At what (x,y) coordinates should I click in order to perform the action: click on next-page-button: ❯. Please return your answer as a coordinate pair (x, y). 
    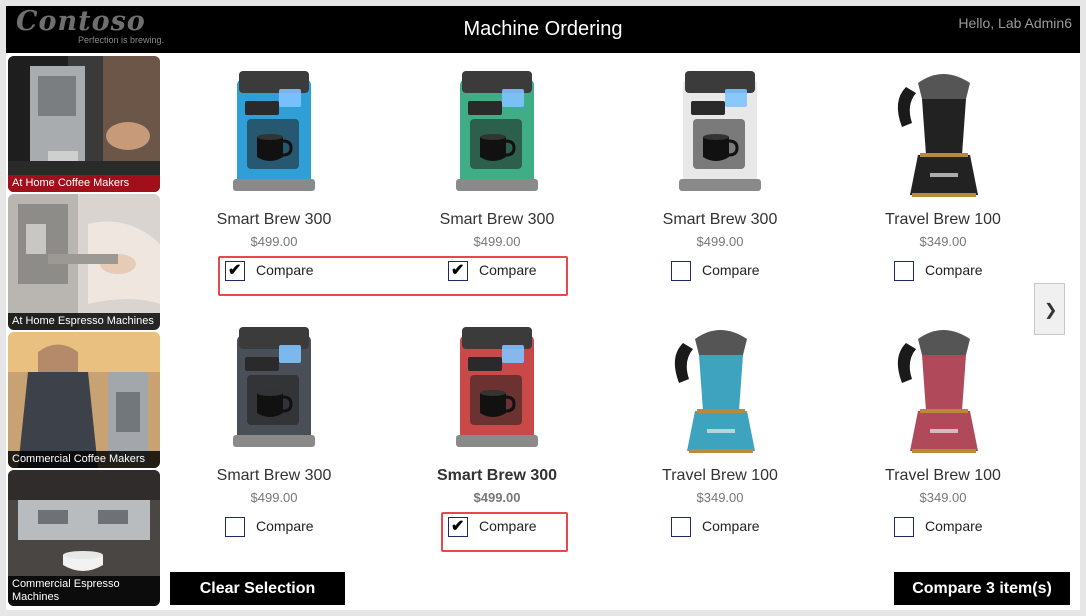
    Looking at the image, I should click on (1049, 309).